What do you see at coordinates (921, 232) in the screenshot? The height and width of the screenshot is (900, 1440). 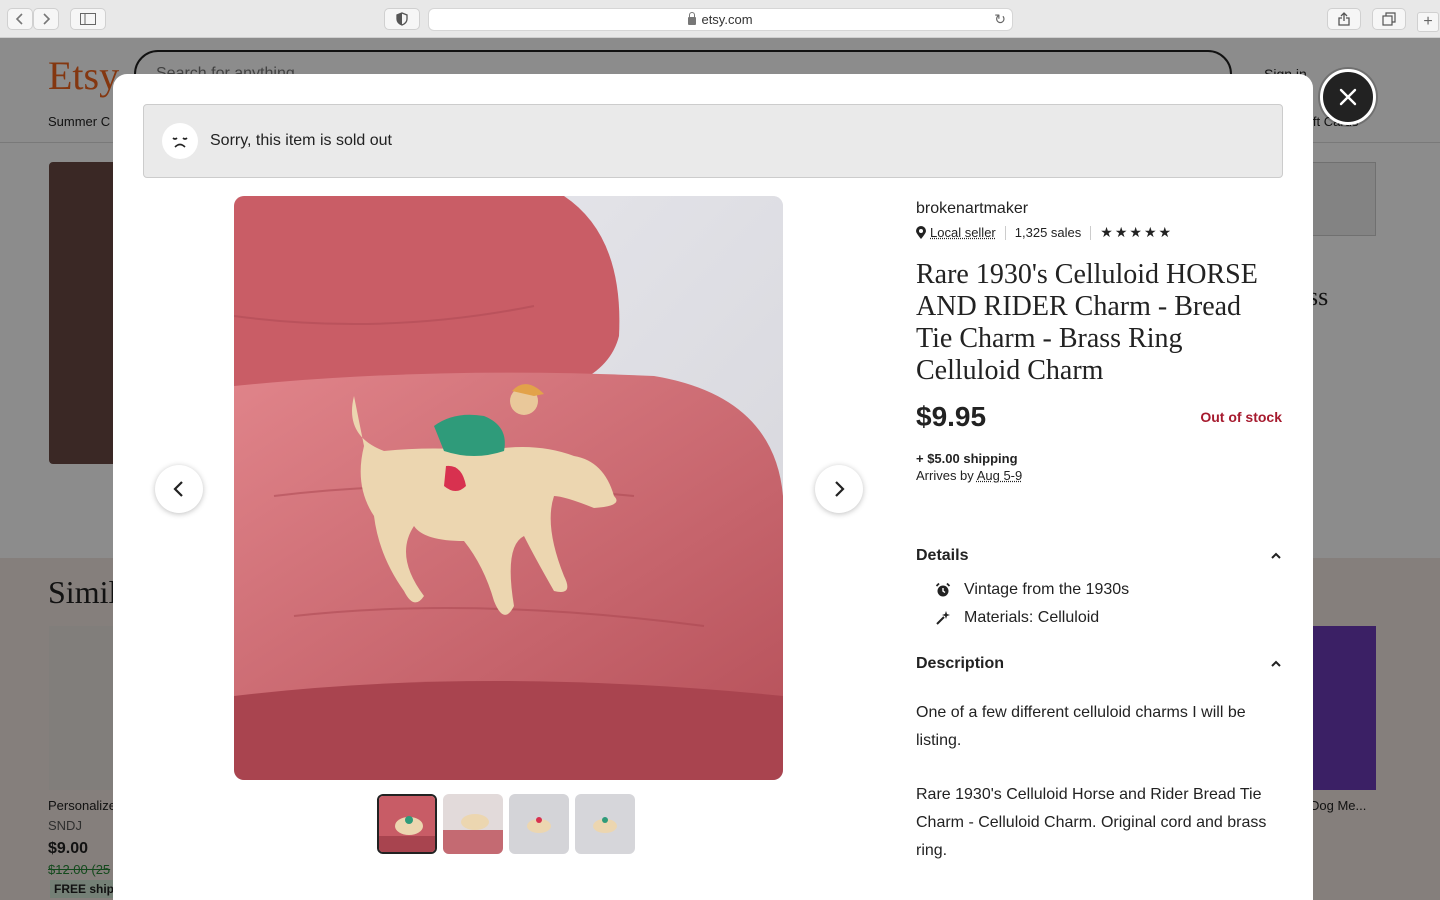 I see `location-pin-icon` at bounding box center [921, 232].